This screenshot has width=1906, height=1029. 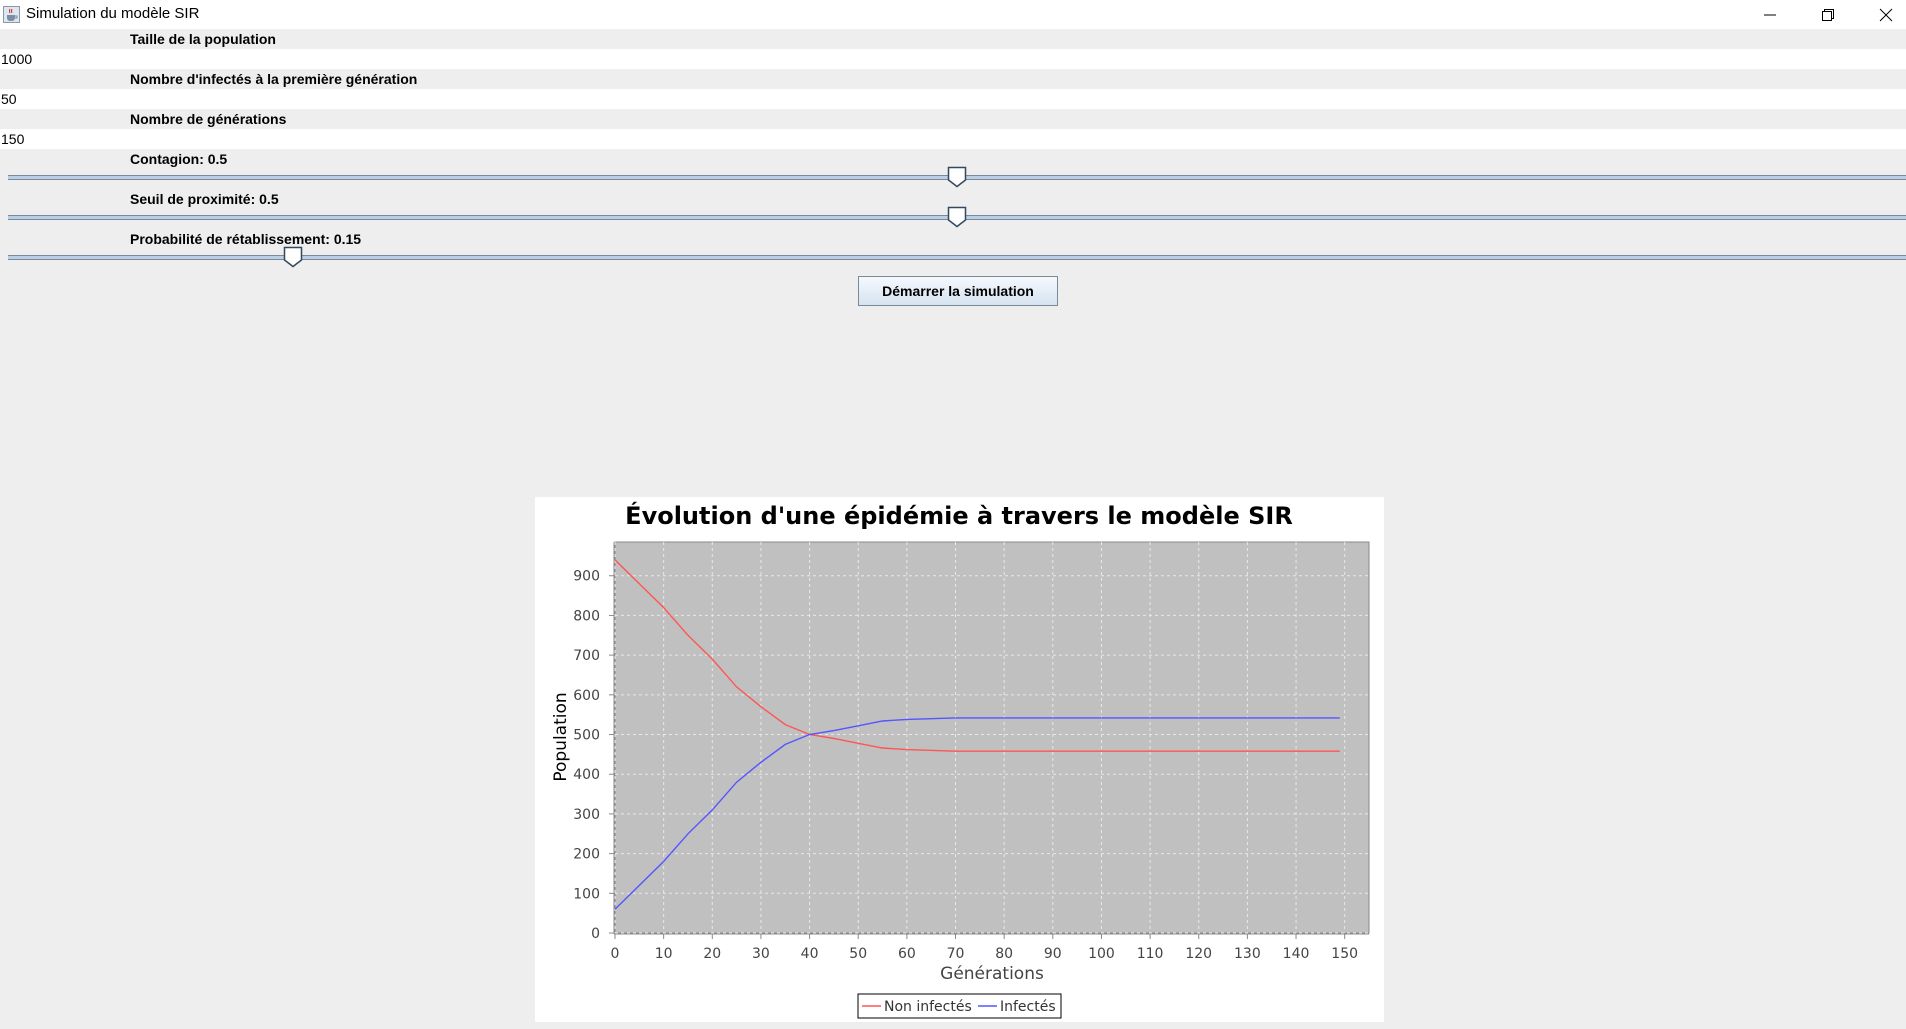 I want to click on population-label: Taille de la population, so click(x=203, y=39).